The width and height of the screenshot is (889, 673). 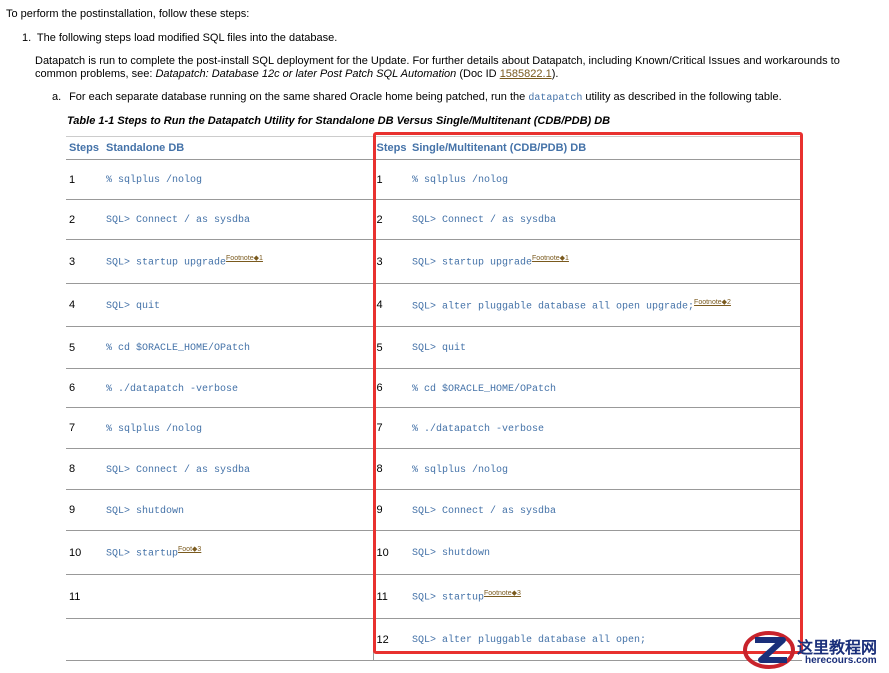 I want to click on cell-step-standalone: 5, so click(x=84, y=347).